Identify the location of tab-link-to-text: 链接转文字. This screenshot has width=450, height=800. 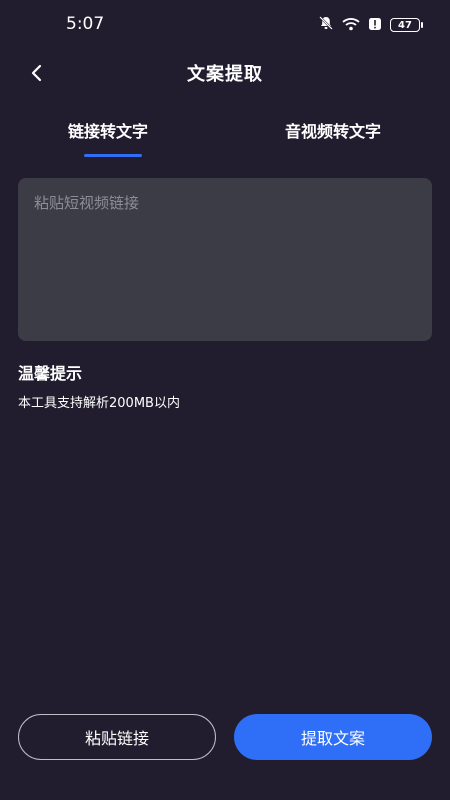
(108, 130).